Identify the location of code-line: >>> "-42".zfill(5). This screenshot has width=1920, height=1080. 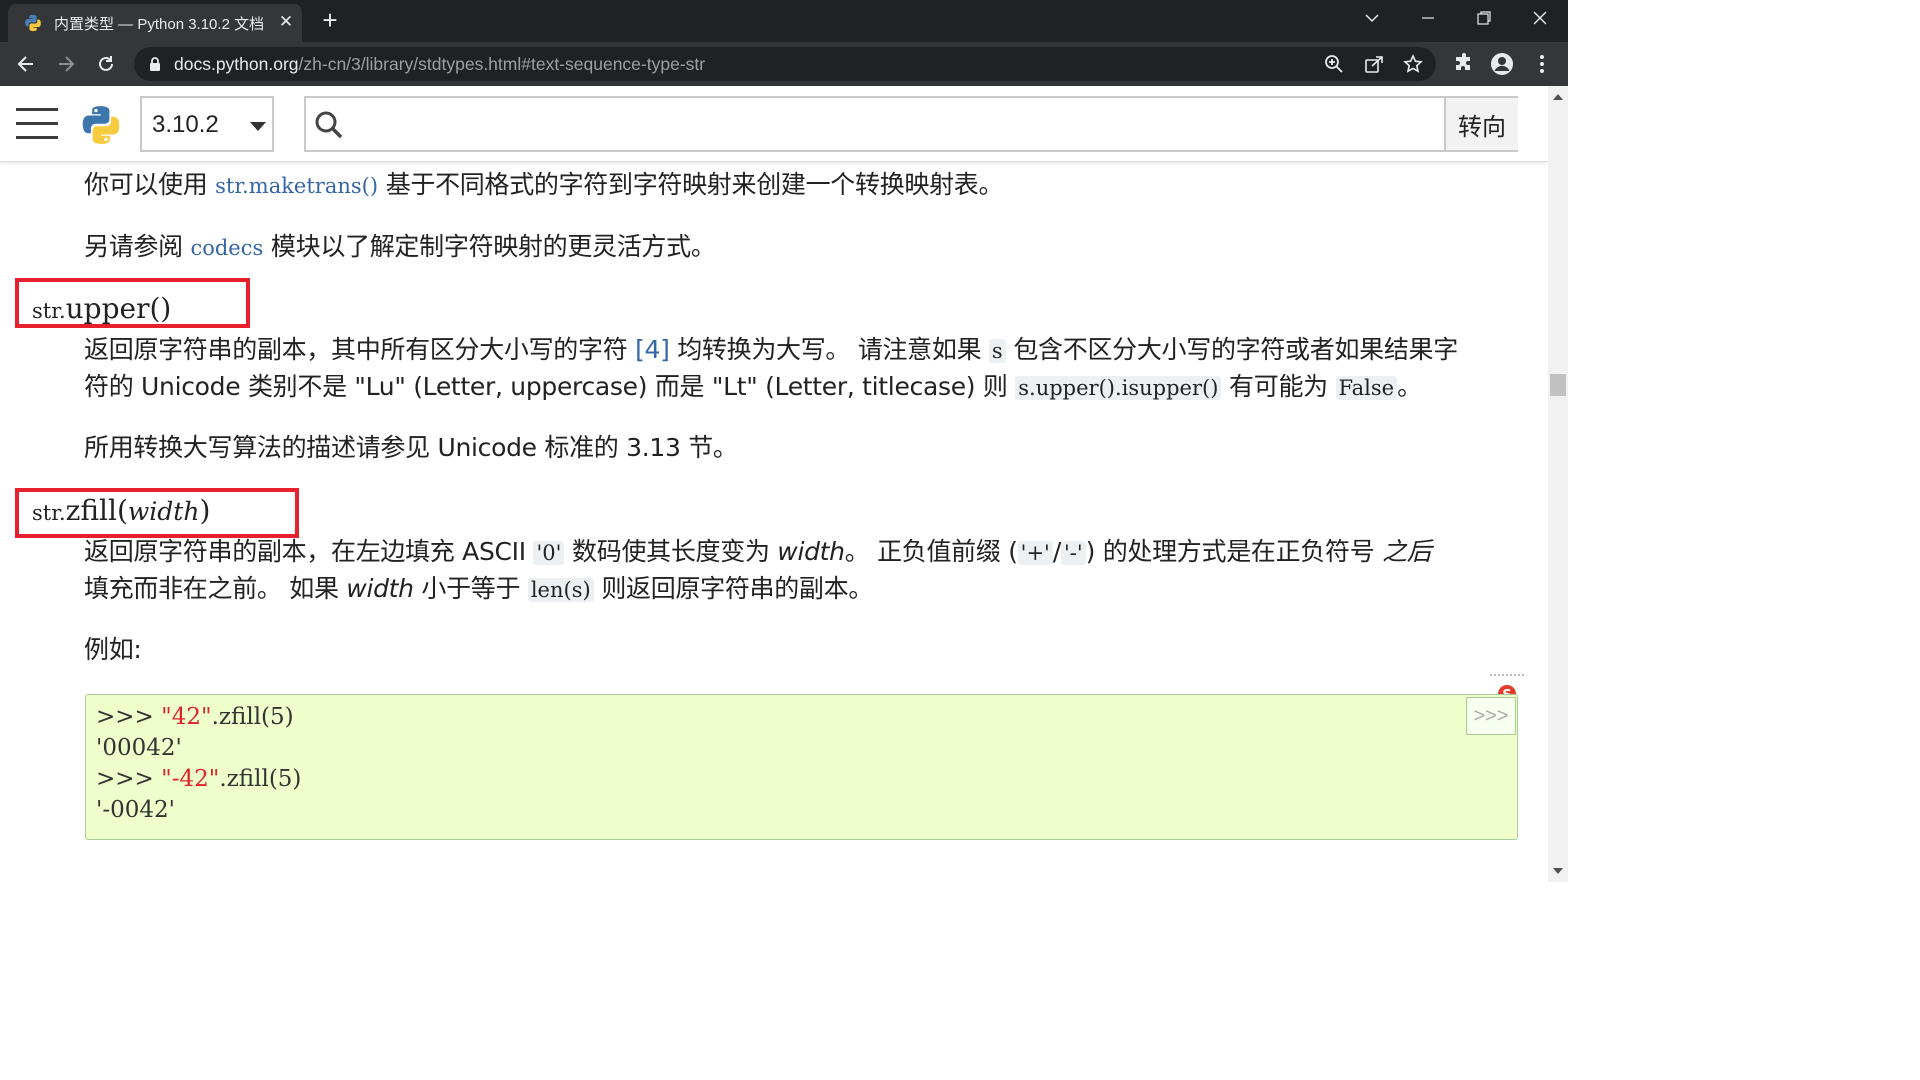
(198, 779).